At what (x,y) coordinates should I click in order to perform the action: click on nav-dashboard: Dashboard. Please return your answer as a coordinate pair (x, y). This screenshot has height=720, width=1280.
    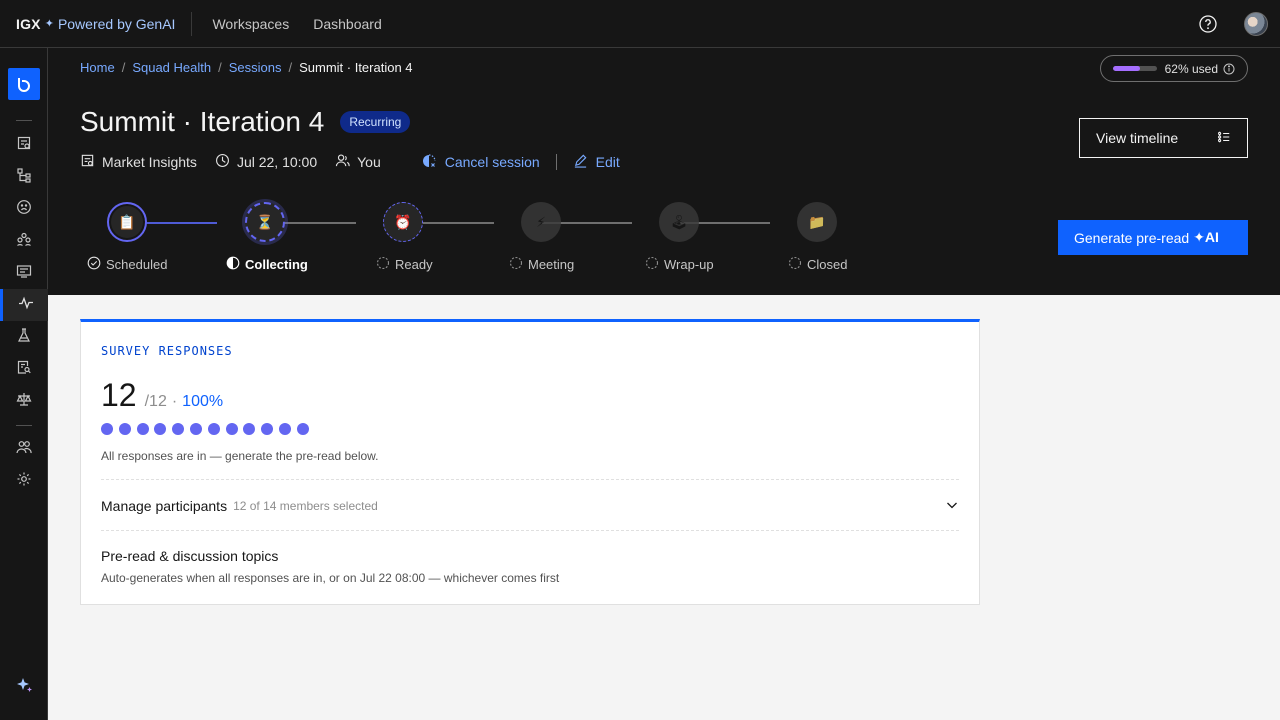
    Looking at the image, I should click on (347, 24).